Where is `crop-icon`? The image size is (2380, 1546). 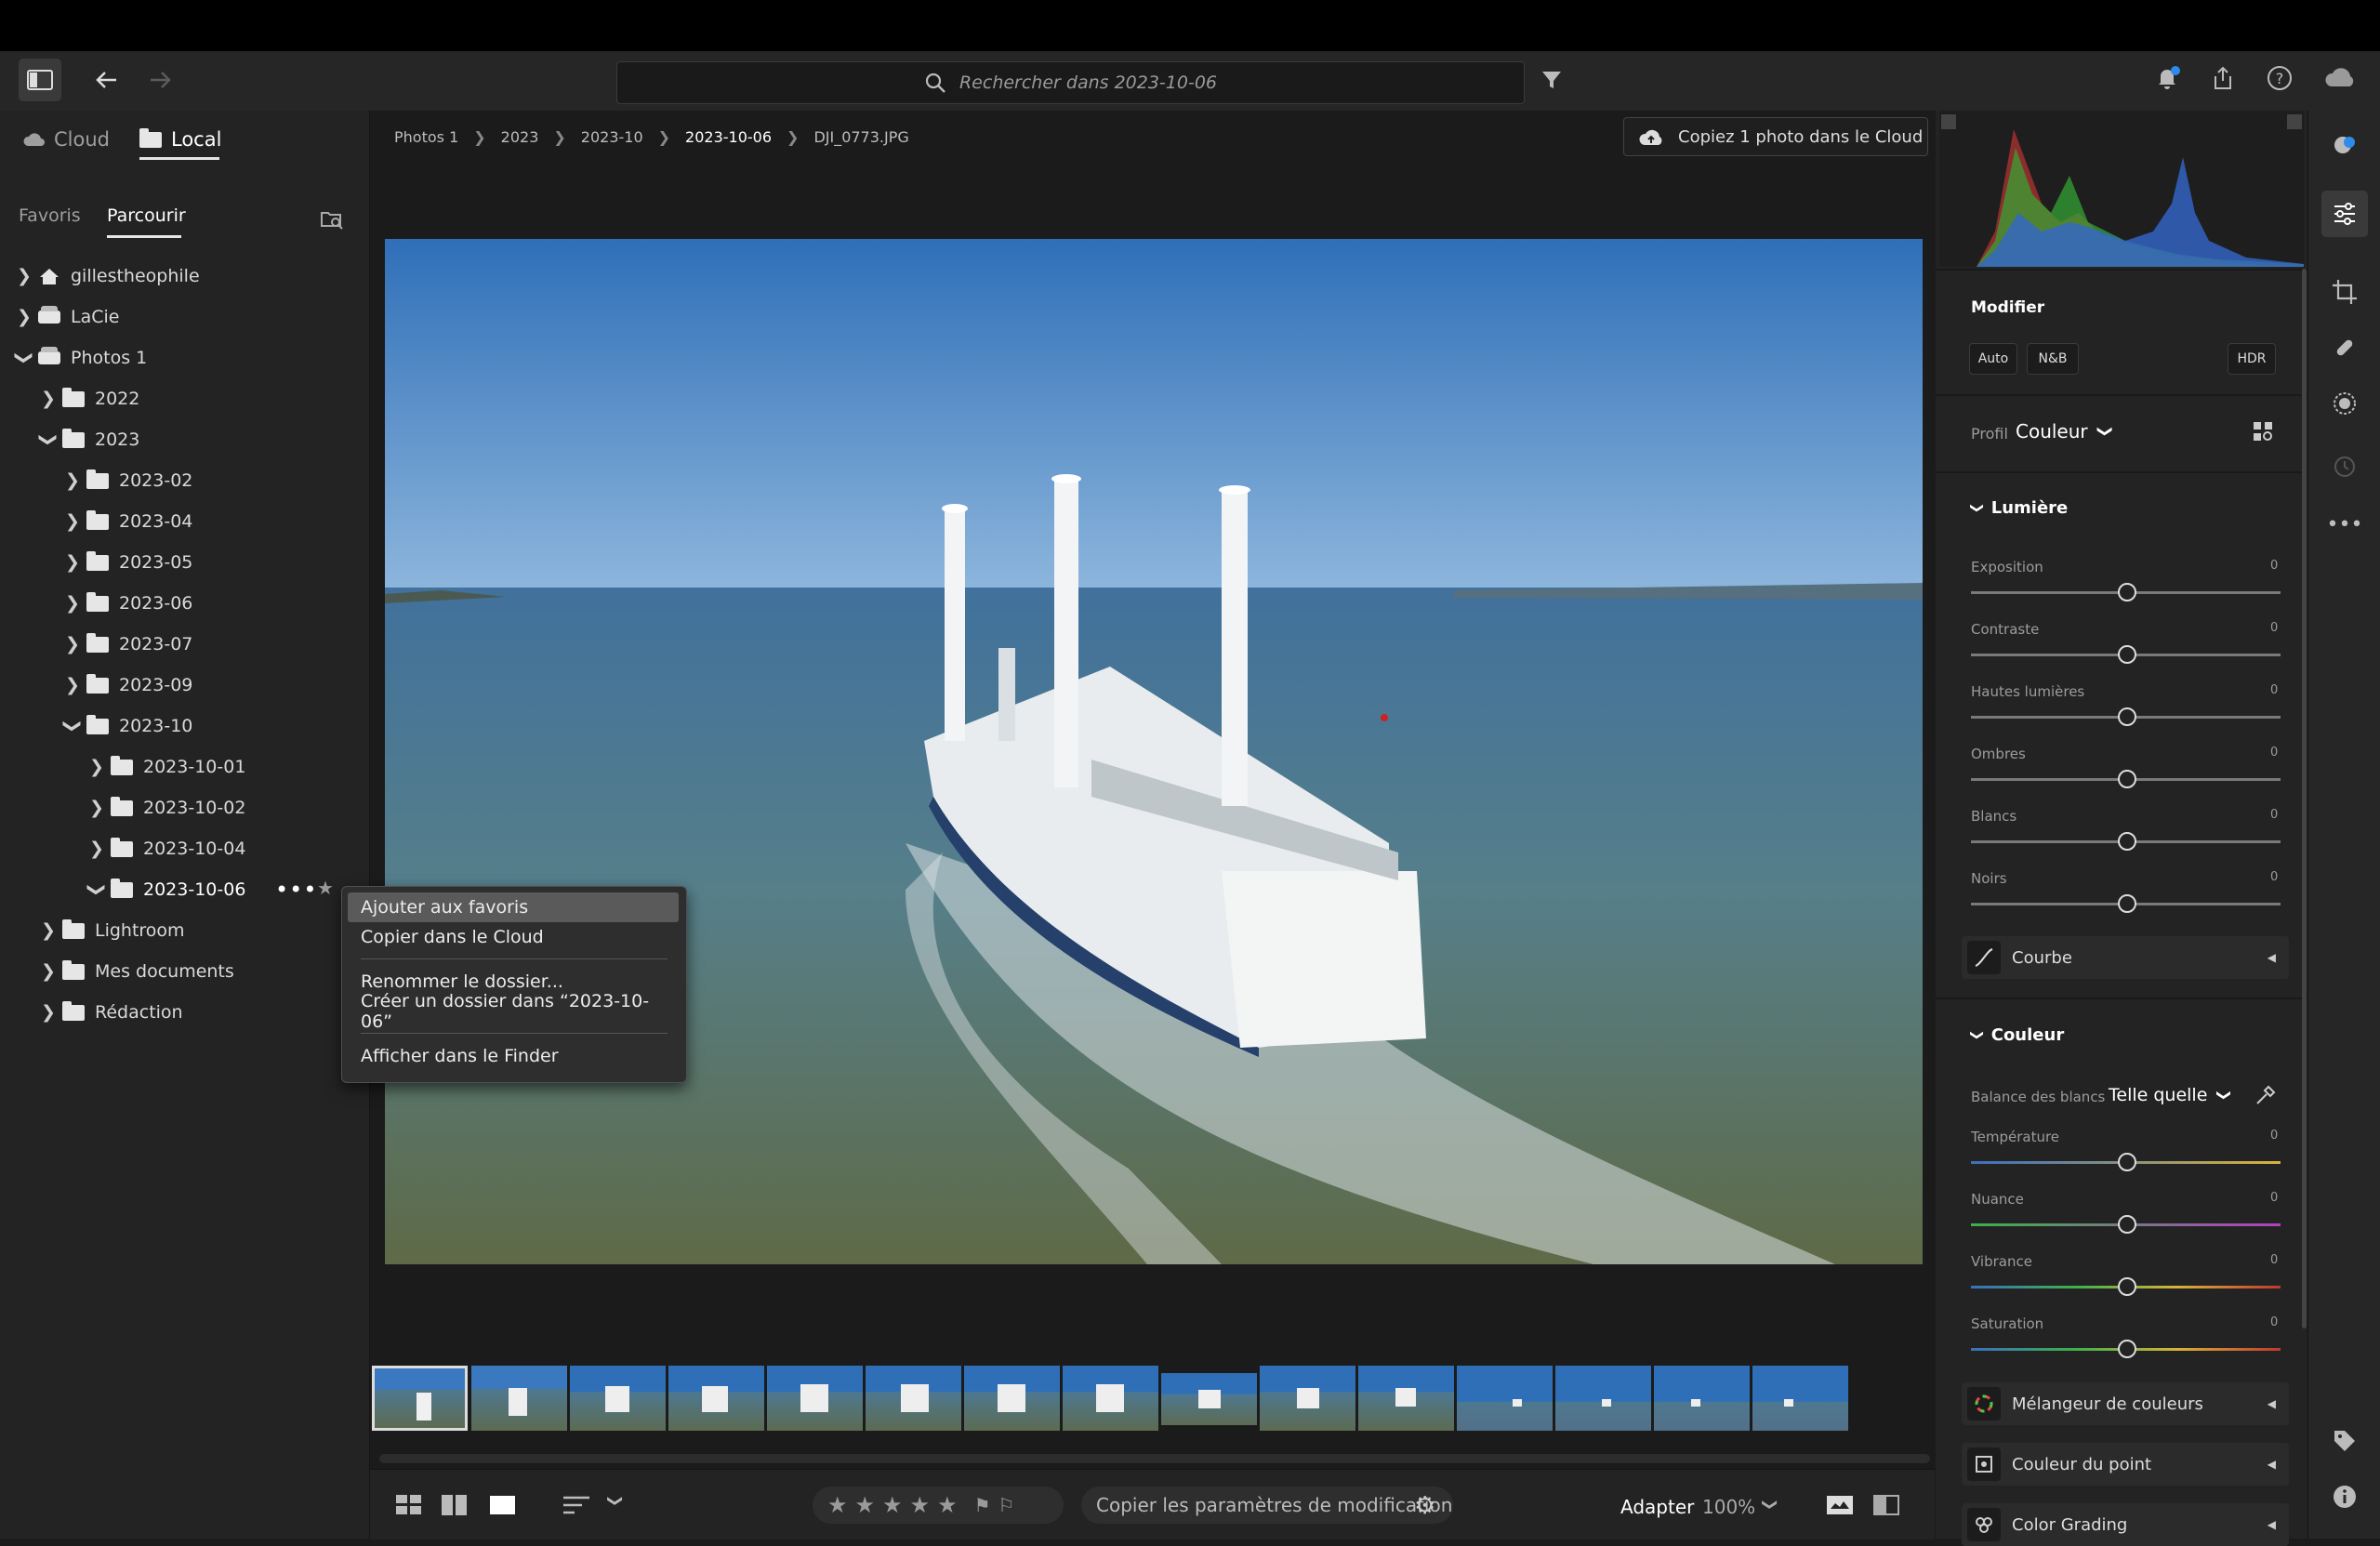
crop-icon is located at coordinates (2345, 292).